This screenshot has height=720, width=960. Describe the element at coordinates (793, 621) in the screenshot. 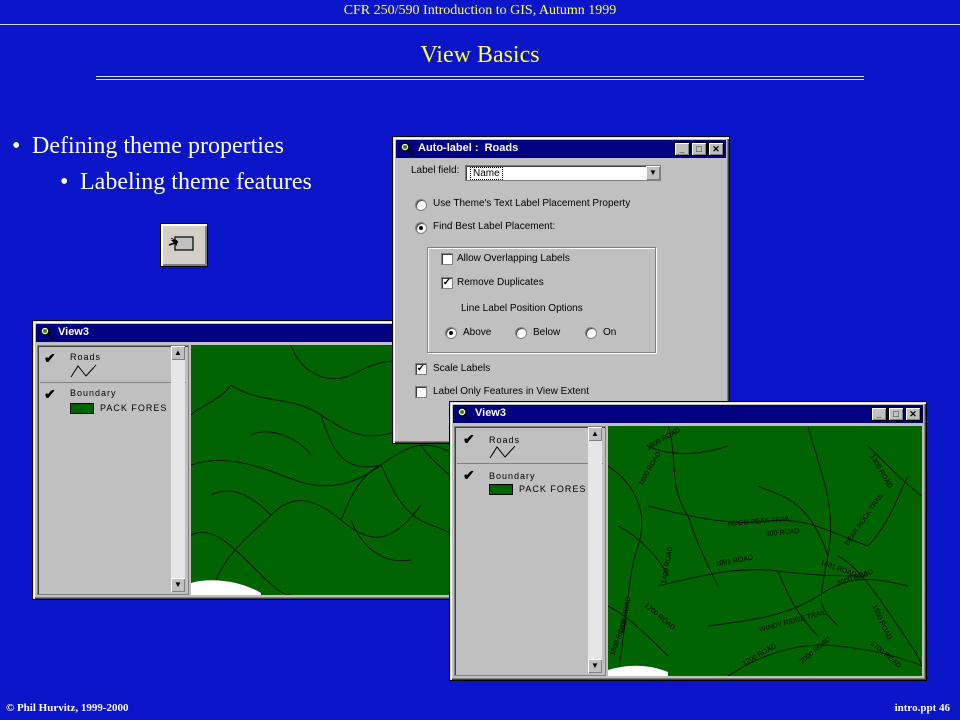

I see `map-label: WINDY RIDGE TRAIL` at that location.